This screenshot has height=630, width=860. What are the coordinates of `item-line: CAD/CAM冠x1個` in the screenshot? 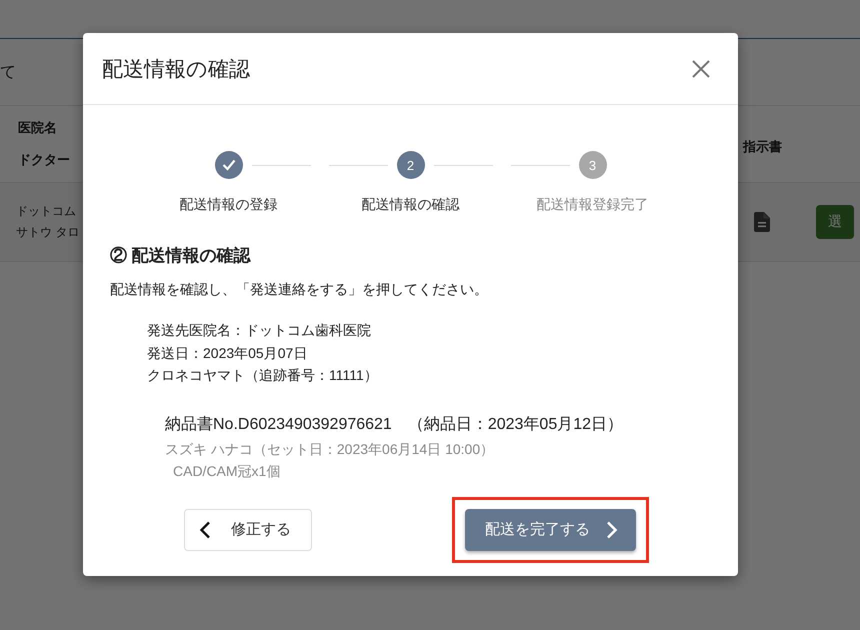 It's located at (227, 471).